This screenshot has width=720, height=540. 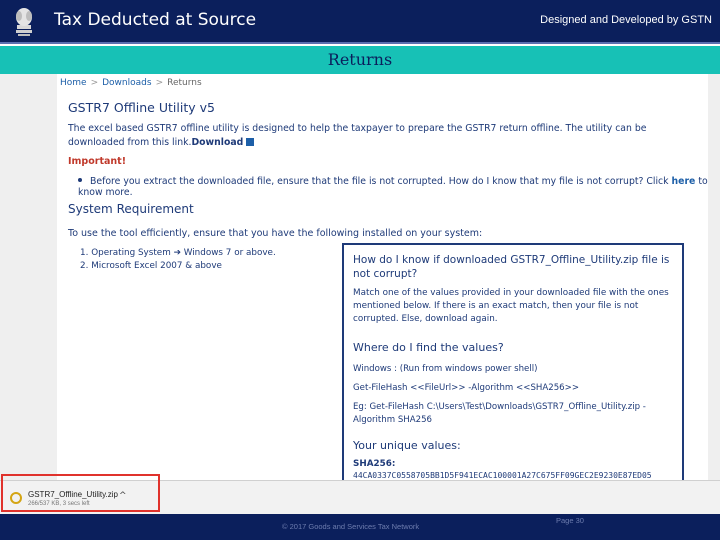 What do you see at coordinates (374, 464) in the screenshot?
I see `panel-hash-label: SHA256:` at bounding box center [374, 464].